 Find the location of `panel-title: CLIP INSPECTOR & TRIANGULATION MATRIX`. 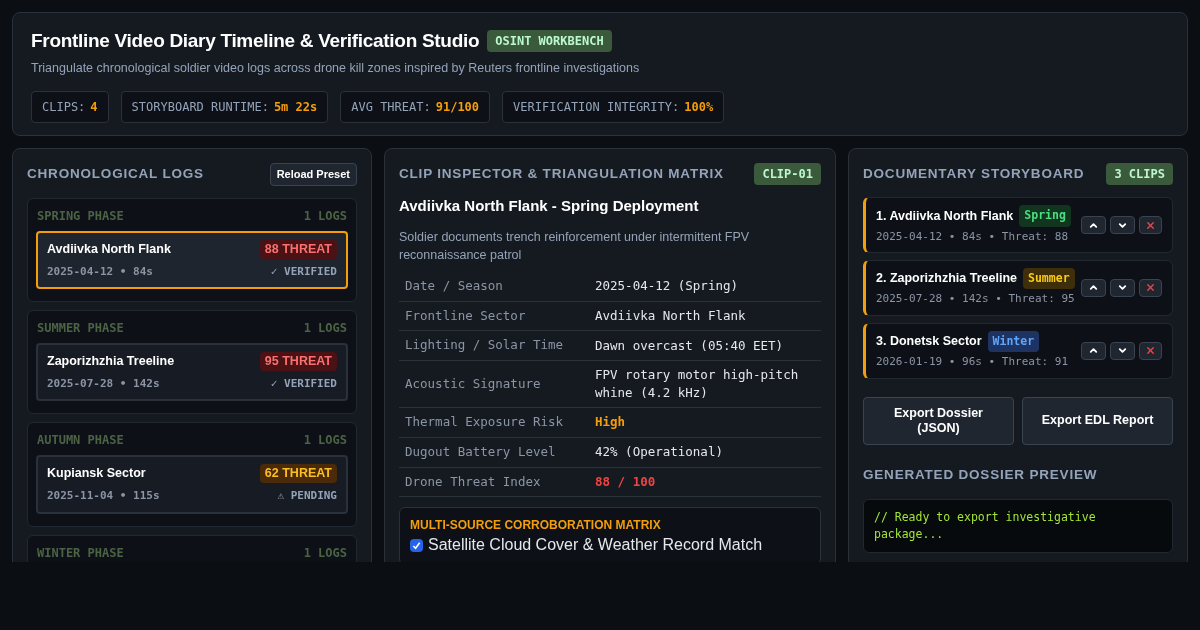

panel-title: CLIP INSPECTOR & TRIANGULATION MATRIX is located at coordinates (561, 174).